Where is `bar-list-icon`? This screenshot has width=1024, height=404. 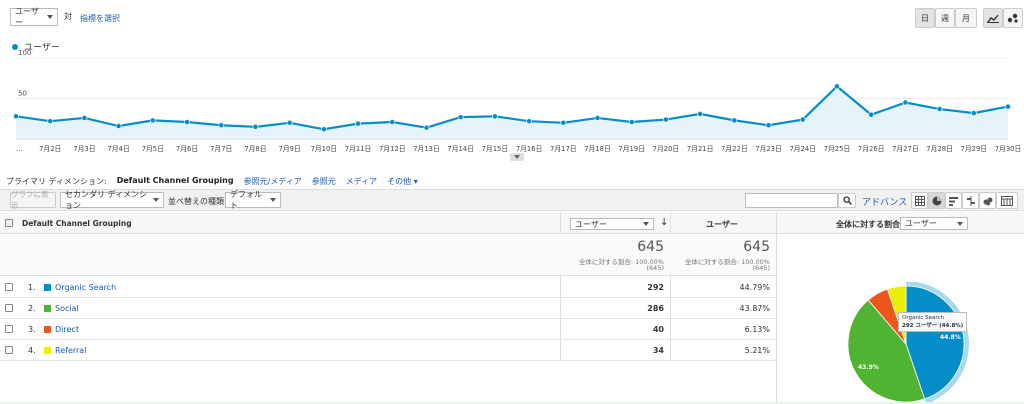 bar-list-icon is located at coordinates (953, 201).